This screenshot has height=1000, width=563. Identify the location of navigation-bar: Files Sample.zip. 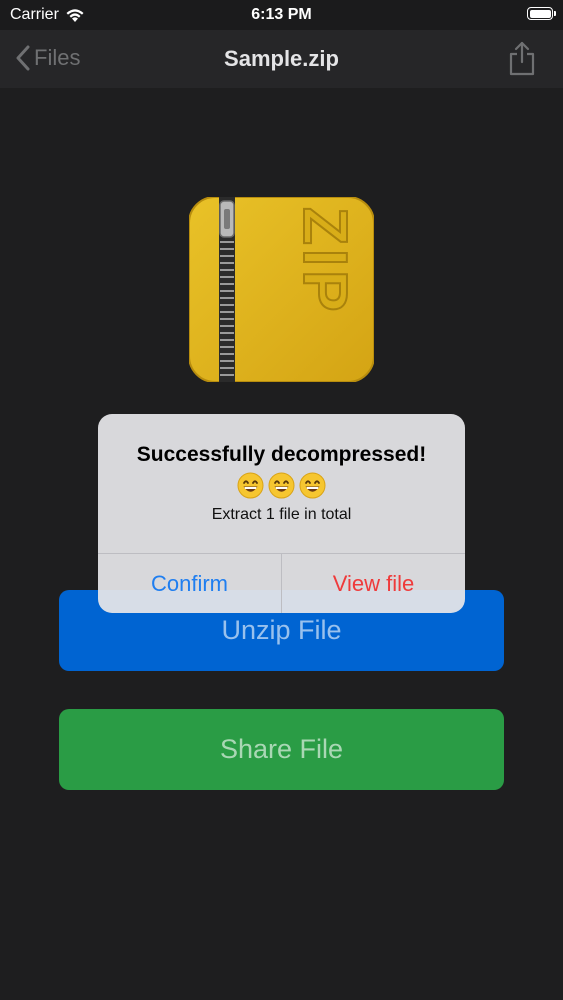
(281, 59).